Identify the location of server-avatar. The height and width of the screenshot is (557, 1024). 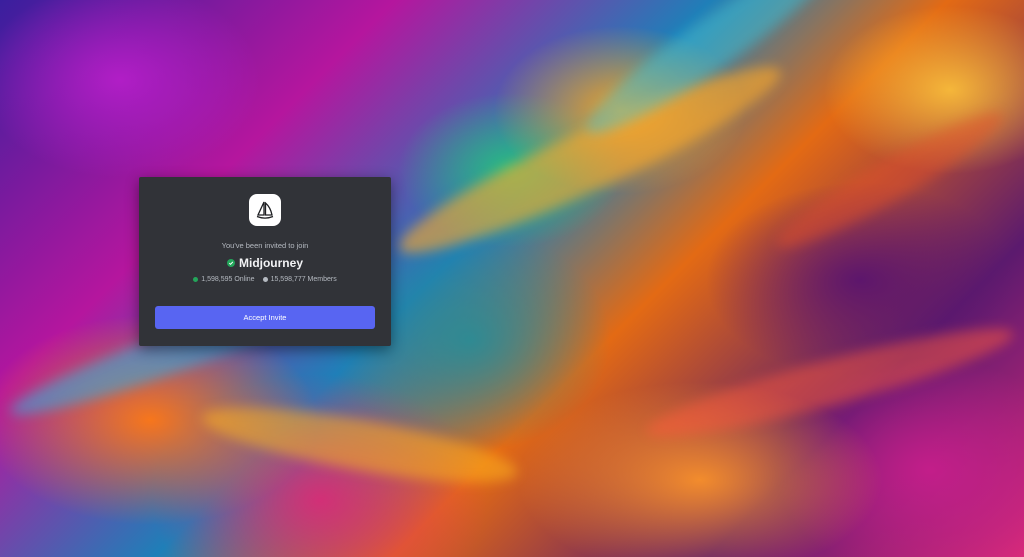
(265, 210).